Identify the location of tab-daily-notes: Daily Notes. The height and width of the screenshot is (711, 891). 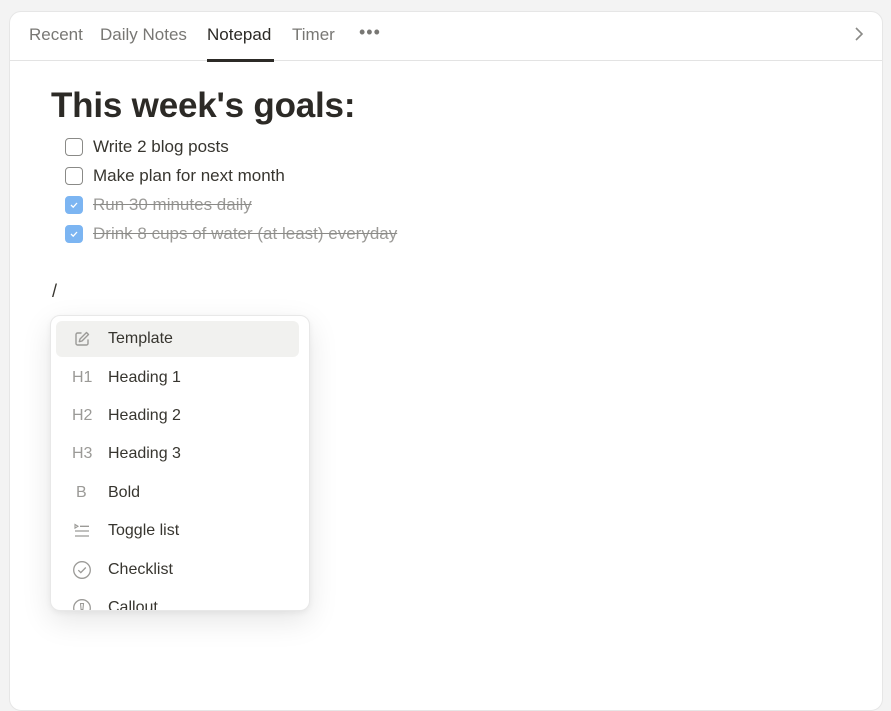
(143, 35).